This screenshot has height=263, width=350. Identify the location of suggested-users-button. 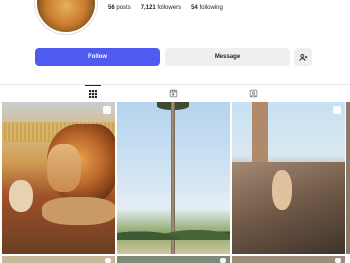
(303, 57).